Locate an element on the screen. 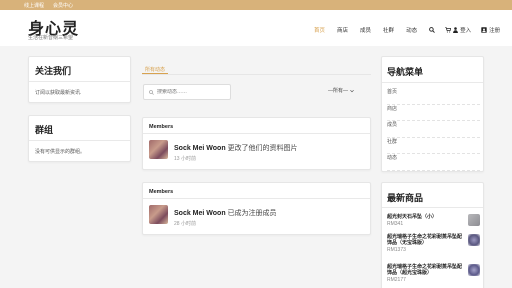 Image resolution: width=512 pixels, height=288 pixels. product-item: 超光瑞格子生命之花彩耐蒸吊坠配饰品（超光宝珠版） RM2177 is located at coordinates (433, 273).